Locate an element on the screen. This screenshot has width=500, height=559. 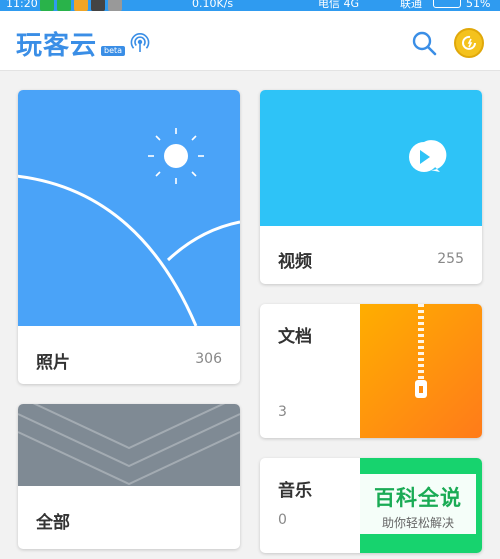
watermark-subtitle: 助你轻松解决 is located at coordinates (417, 523).